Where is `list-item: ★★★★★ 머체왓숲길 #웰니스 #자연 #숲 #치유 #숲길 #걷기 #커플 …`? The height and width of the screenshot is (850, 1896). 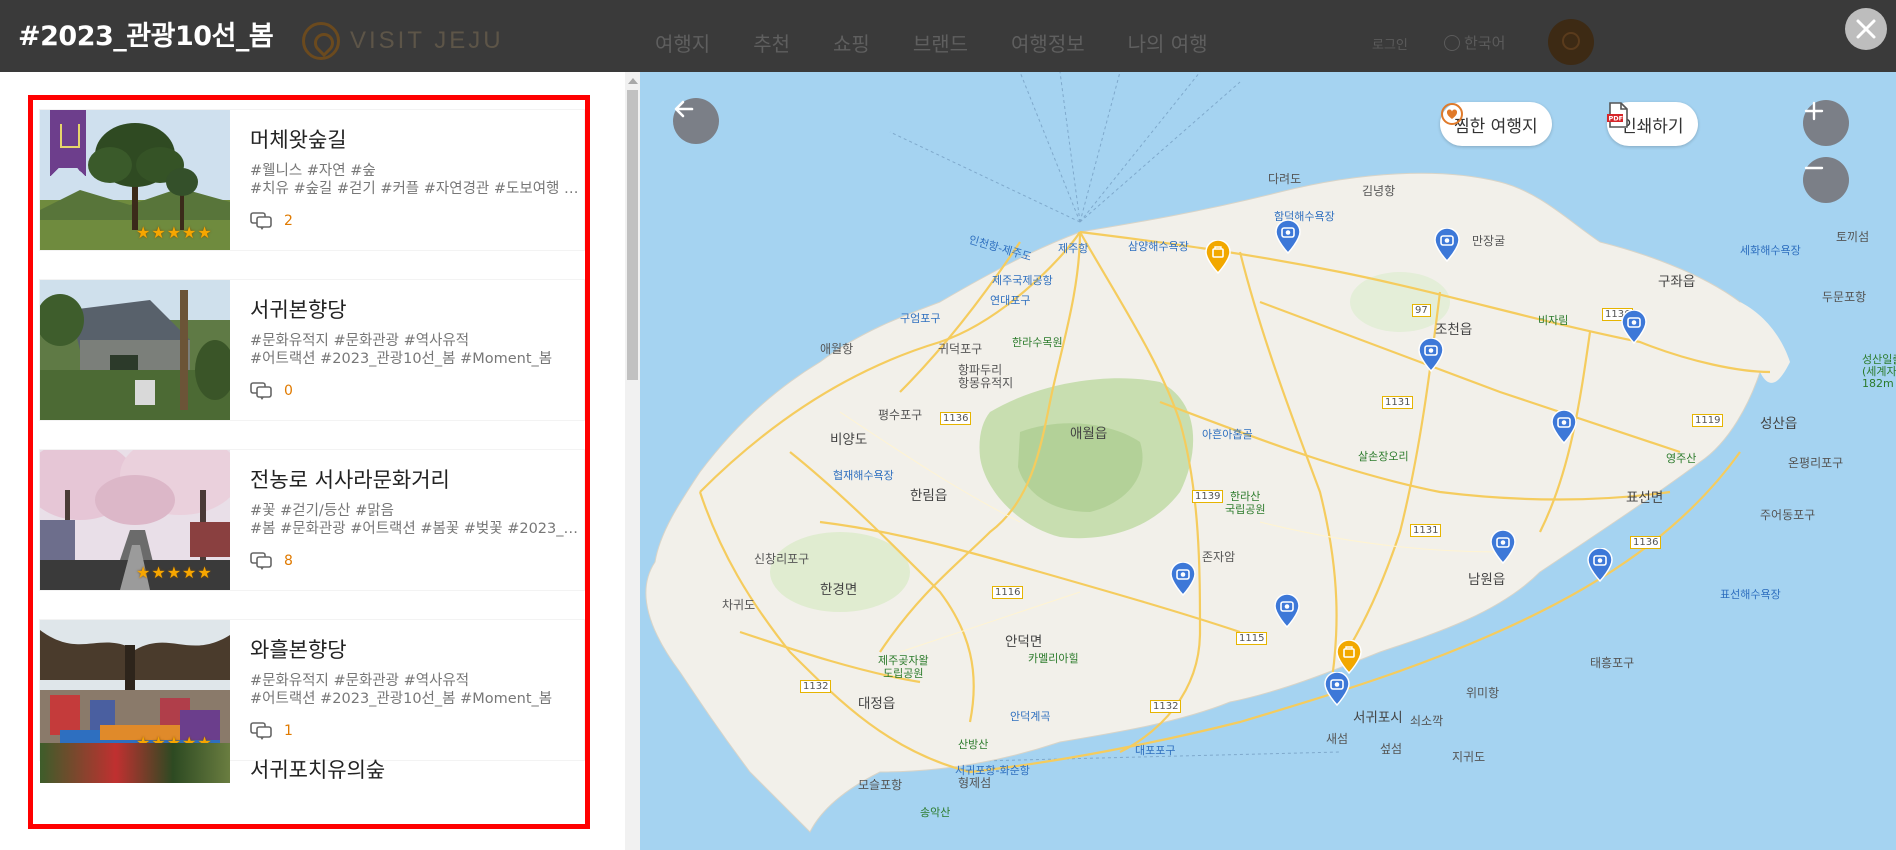 list-item: ★★★★★ 머체왓숲길 #웰니스 #자연 #숲 #치유 #숲길 #걷기 #커플 … is located at coordinates (312, 180).